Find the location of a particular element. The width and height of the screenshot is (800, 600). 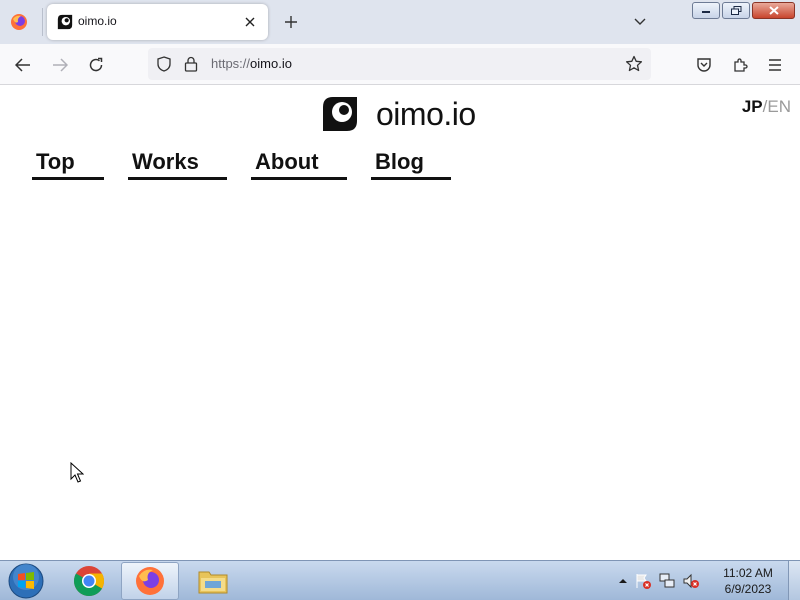

file-explorer-icon is located at coordinates (213, 582).